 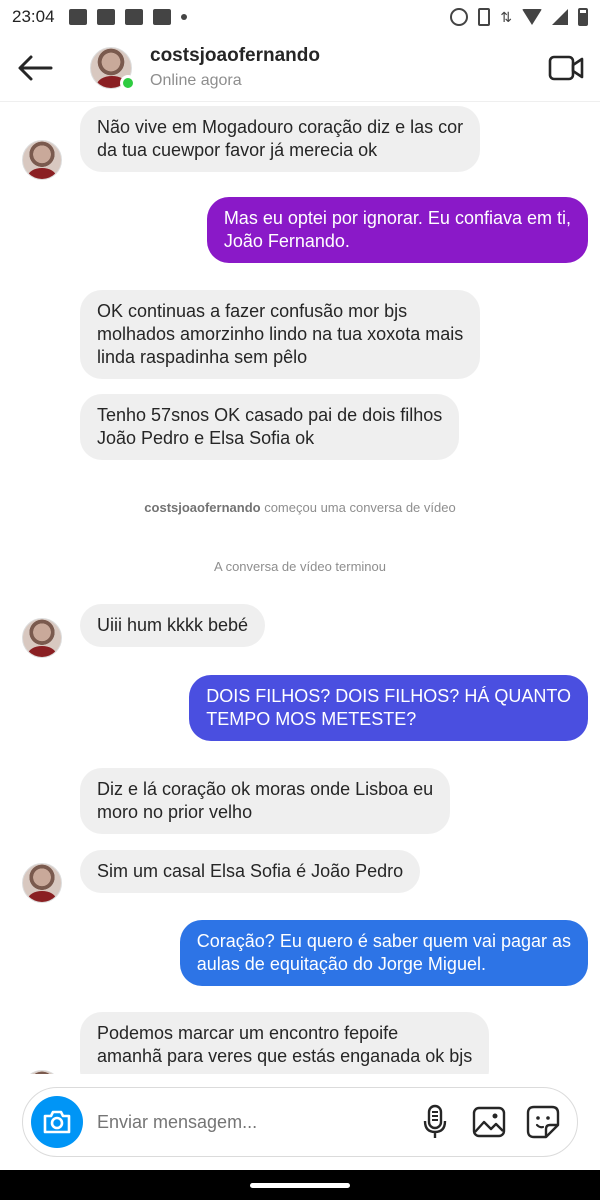 What do you see at coordinates (235, 67) in the screenshot?
I see `contact-info: costsjoaofernando Online agora` at bounding box center [235, 67].